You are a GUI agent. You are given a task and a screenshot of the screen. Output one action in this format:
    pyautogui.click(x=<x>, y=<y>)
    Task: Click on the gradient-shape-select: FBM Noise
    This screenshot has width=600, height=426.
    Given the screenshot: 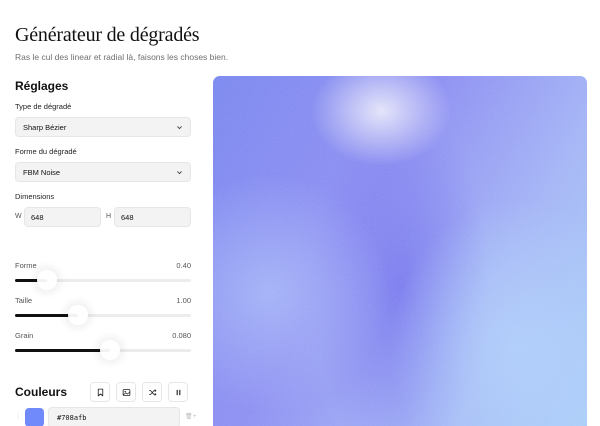 What is the action you would take?
    pyautogui.click(x=103, y=172)
    